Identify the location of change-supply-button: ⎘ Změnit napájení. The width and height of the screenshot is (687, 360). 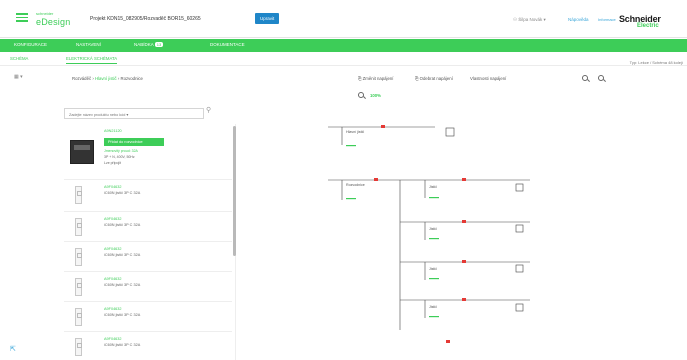
(375, 78).